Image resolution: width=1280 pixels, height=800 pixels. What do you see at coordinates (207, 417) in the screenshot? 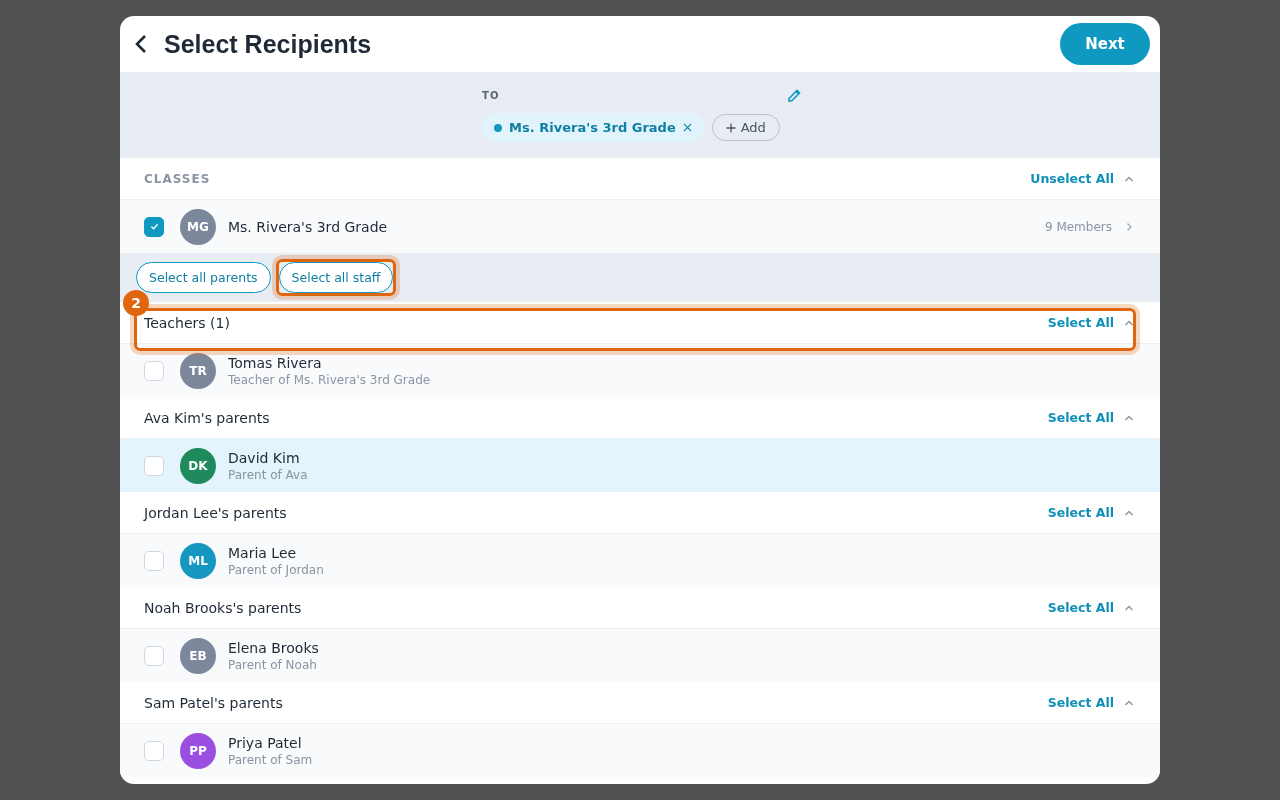
I see `group-heading: Ava Kim's parents` at bounding box center [207, 417].